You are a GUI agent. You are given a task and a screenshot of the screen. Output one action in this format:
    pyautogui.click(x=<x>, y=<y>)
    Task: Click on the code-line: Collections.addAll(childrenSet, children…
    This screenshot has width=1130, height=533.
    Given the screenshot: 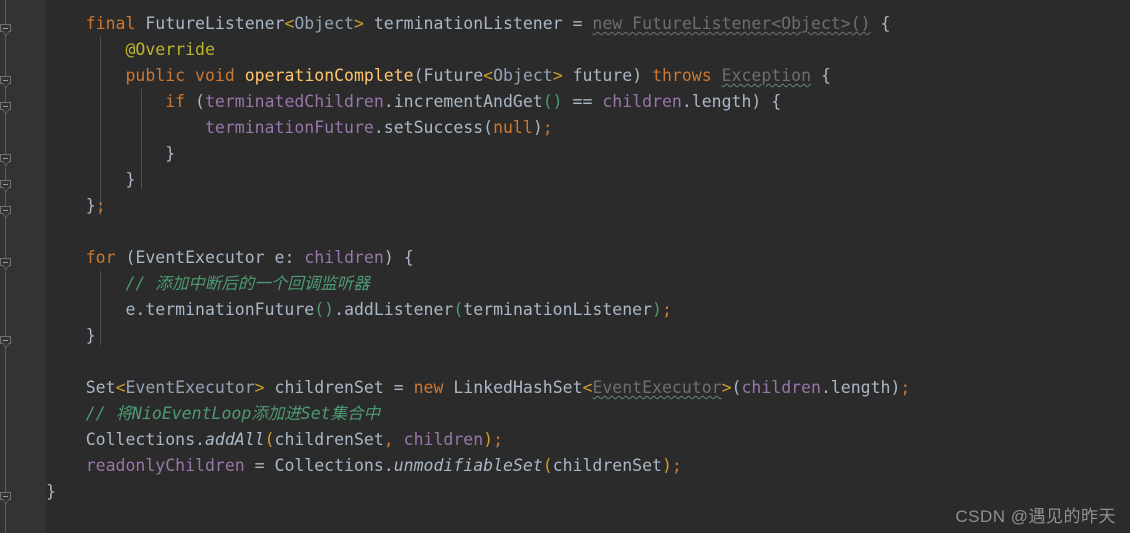 What is the action you would take?
    pyautogui.click(x=294, y=439)
    